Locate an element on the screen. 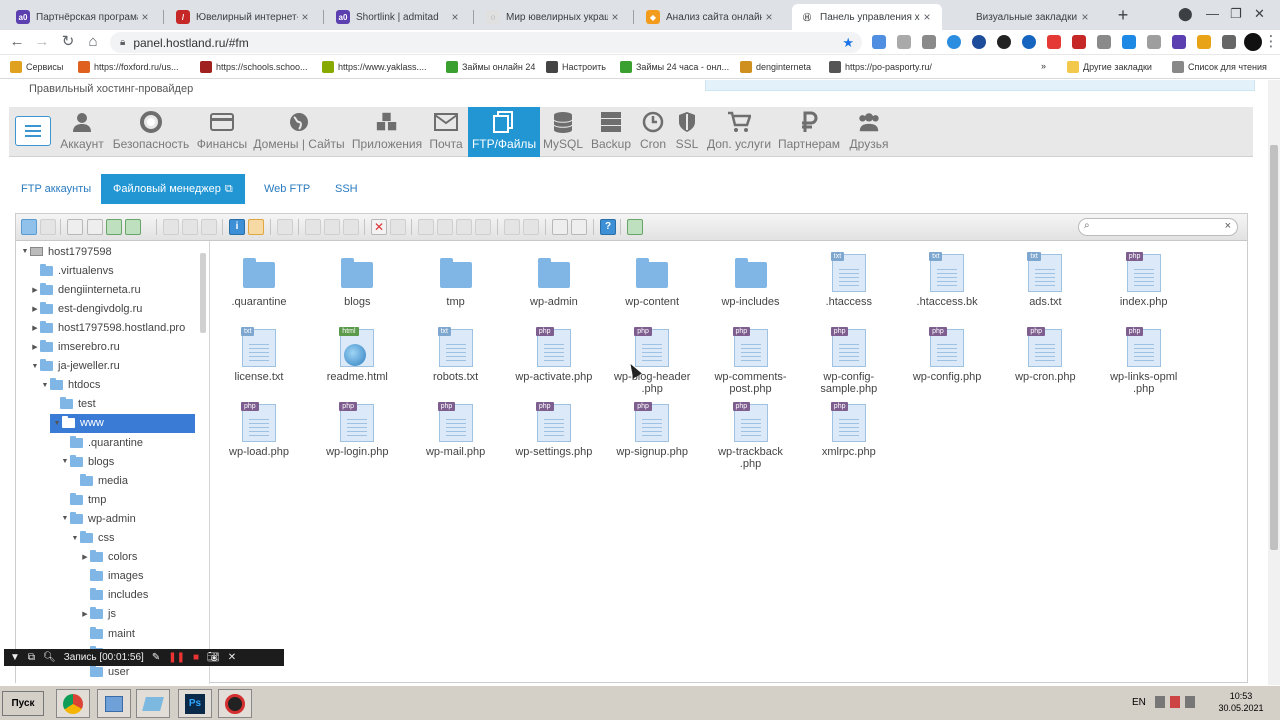  tray-volume-icon is located at coordinates (1190, 702).